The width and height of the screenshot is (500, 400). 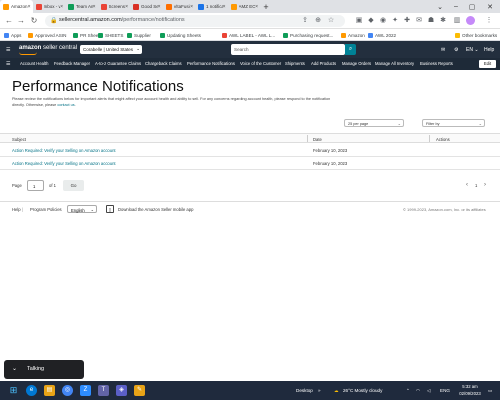 What do you see at coordinates (16, 209) in the screenshot?
I see `footer-help-link: Help` at bounding box center [16, 209].